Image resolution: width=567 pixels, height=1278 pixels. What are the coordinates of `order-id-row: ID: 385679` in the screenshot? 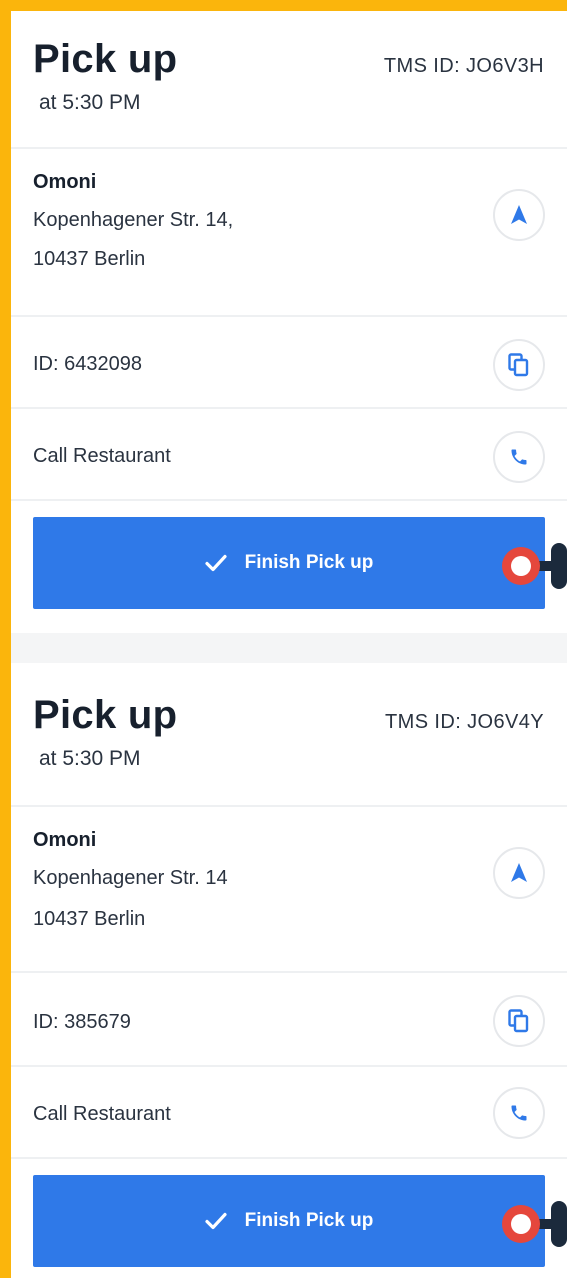 It's located at (289, 1019).